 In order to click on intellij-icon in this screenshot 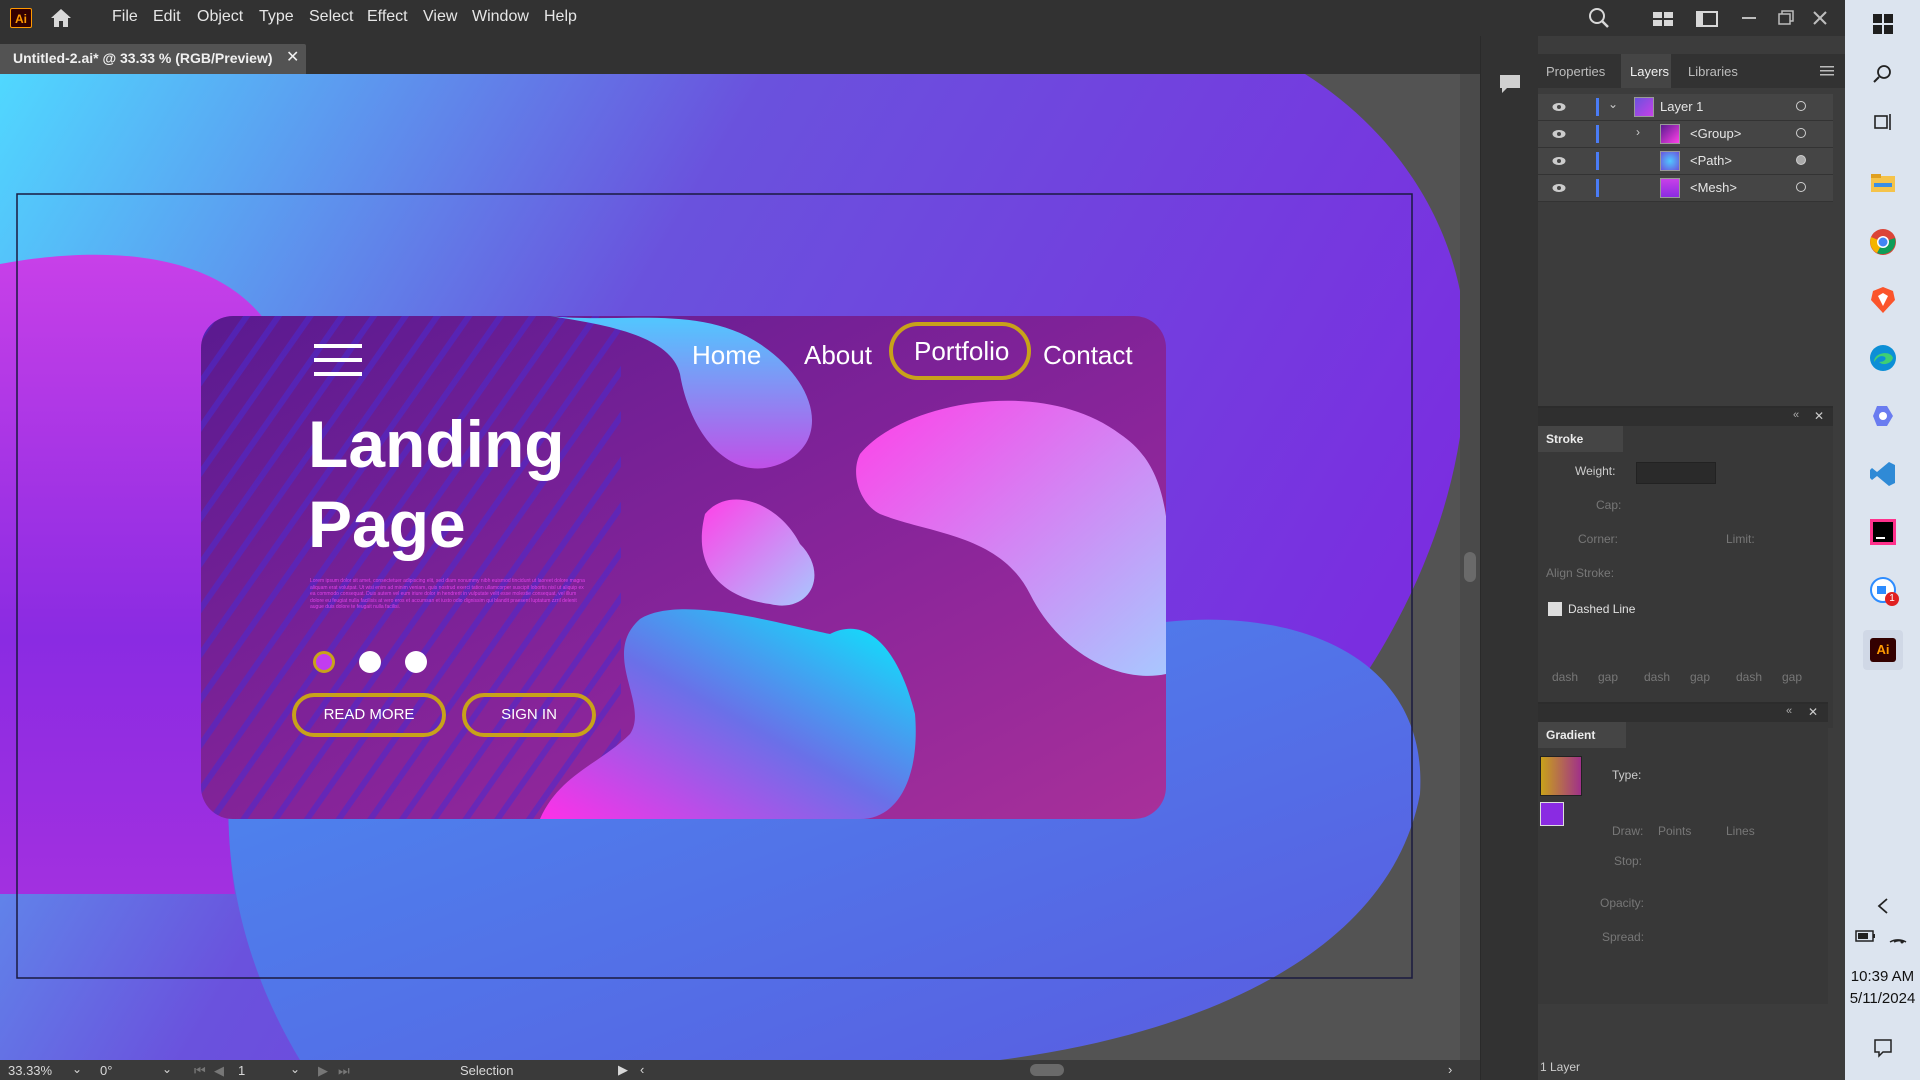, I will do `click(1883, 532)`.